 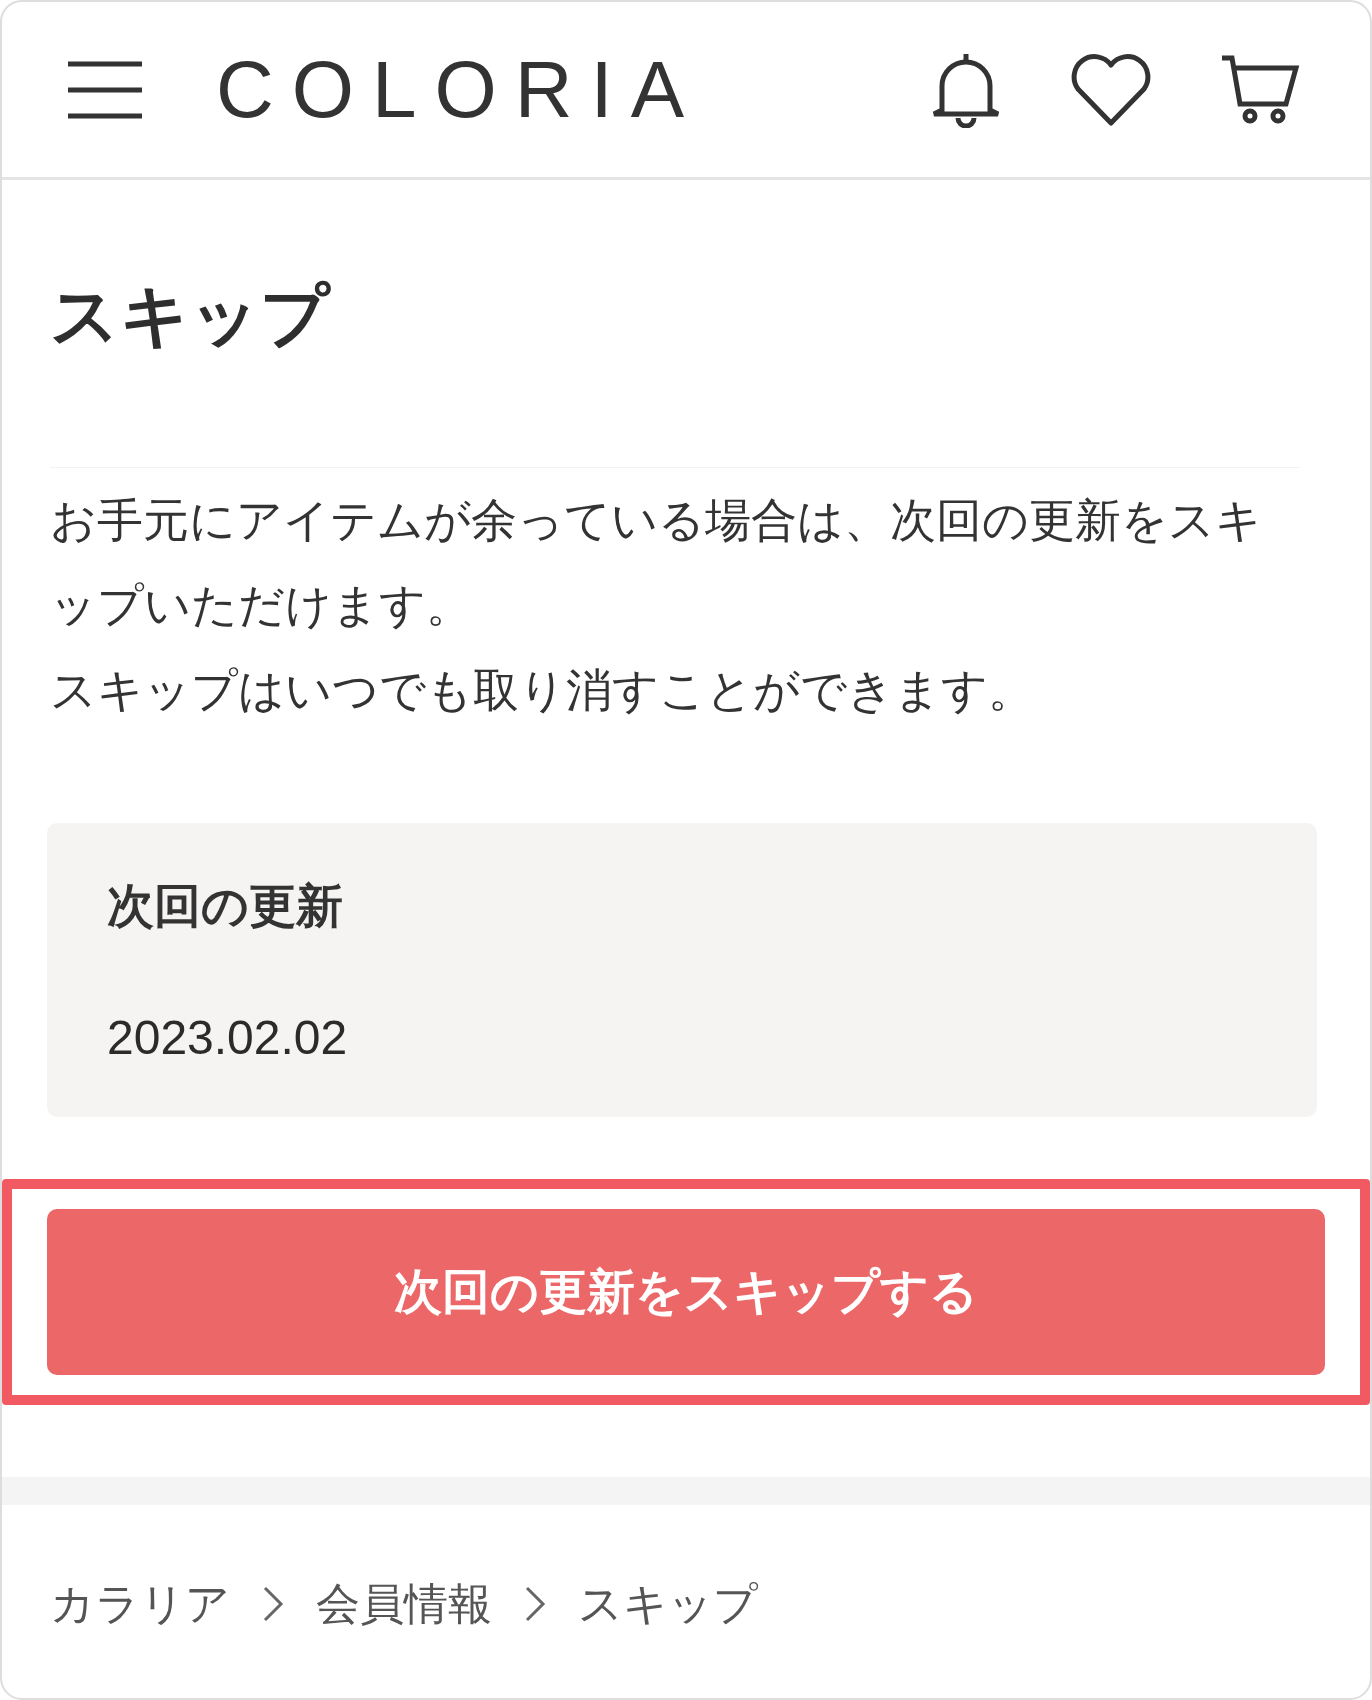 What do you see at coordinates (542, 690) in the screenshot?
I see `description-text: スキップはいつでも取り消すことができます。` at bounding box center [542, 690].